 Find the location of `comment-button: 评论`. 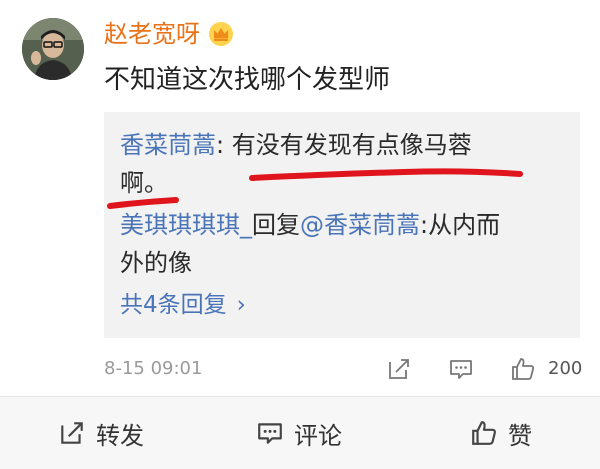

comment-button: 评论 is located at coordinates (299, 433).